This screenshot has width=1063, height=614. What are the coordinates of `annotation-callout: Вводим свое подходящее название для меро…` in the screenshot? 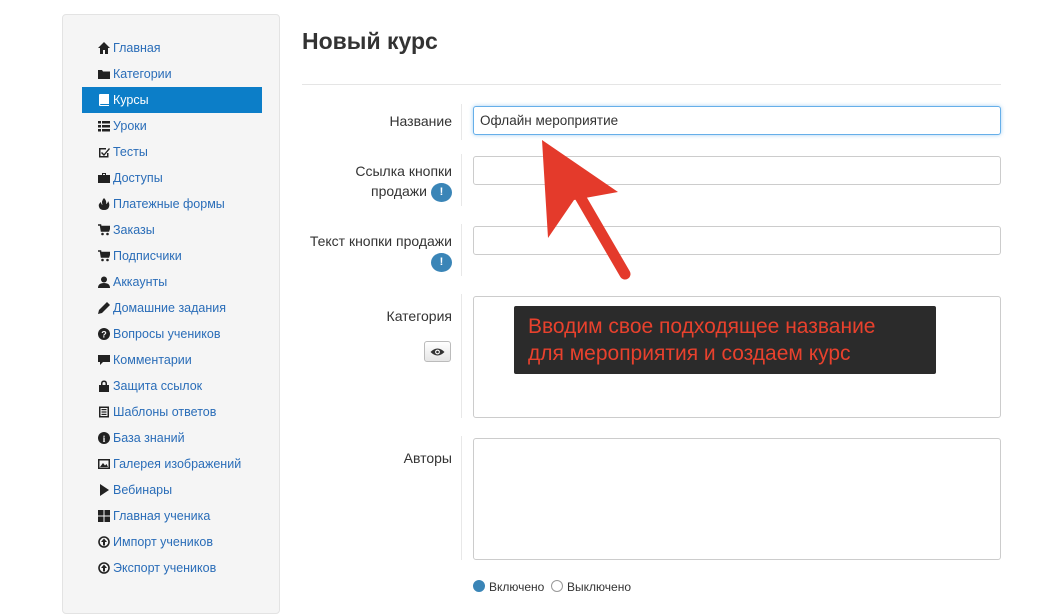 It's located at (725, 340).